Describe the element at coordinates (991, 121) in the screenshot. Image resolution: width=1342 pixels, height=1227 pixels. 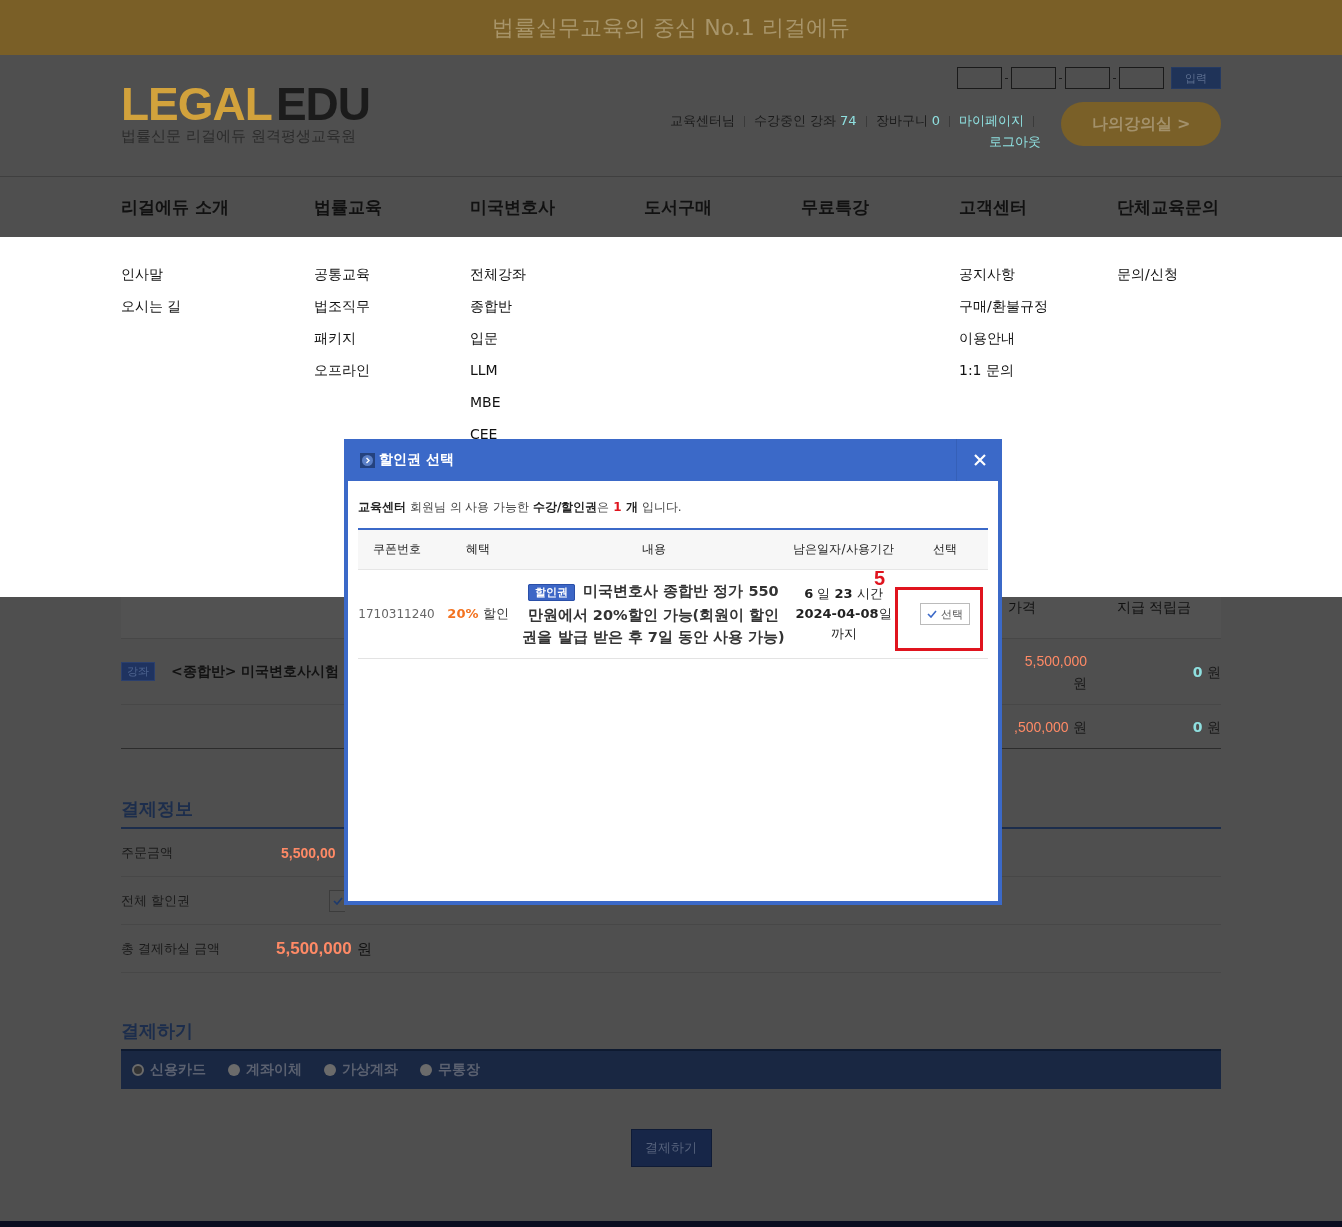
I see `mypage-link: 마이페이지` at that location.